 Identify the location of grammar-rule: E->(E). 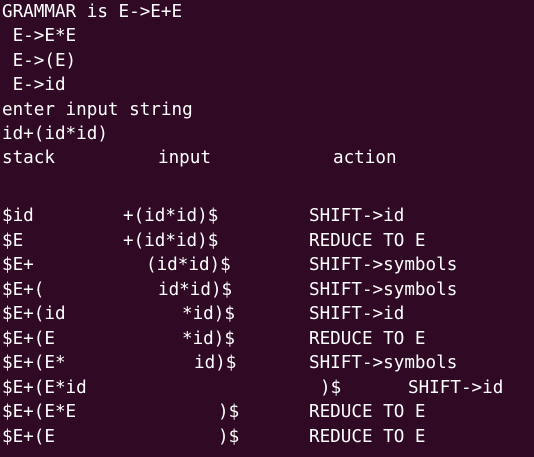
(39, 60).